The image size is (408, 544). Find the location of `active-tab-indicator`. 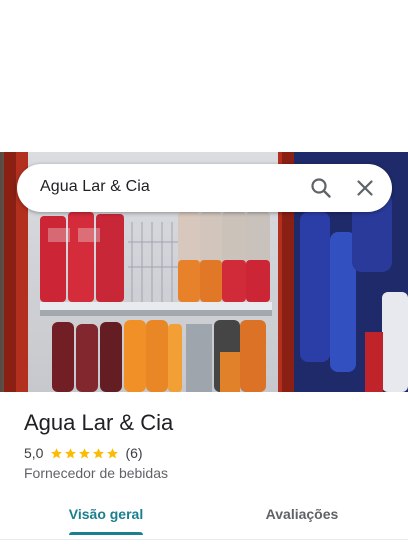

active-tab-indicator is located at coordinates (106, 533).